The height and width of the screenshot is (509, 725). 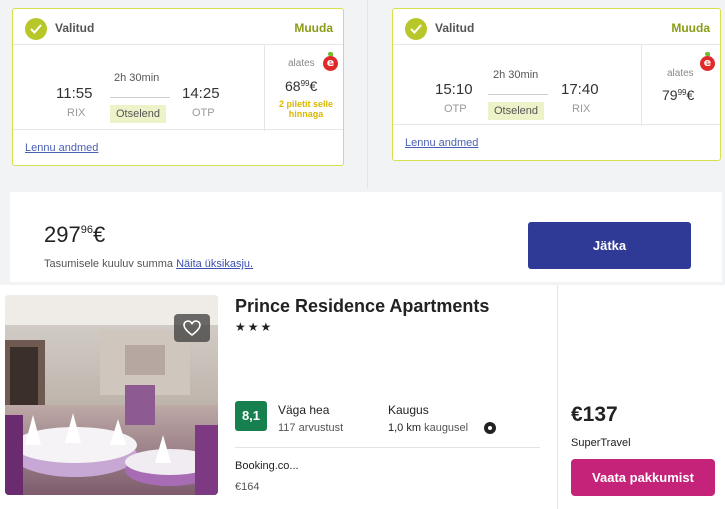 I want to click on hotel-name: Prince Residence Apartments, so click(x=362, y=306).